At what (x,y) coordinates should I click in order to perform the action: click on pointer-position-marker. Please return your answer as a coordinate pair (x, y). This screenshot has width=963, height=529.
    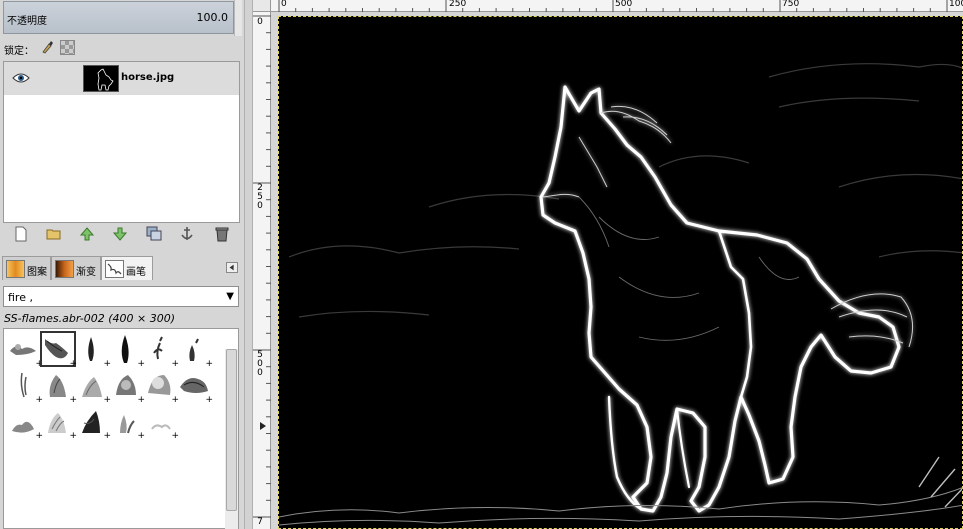
    Looking at the image, I should click on (263, 426).